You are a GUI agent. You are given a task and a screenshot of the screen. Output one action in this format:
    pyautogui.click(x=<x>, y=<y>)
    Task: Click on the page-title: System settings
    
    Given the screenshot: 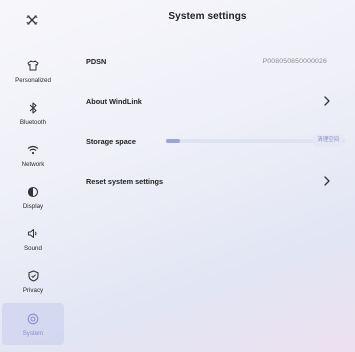 What is the action you would take?
    pyautogui.click(x=207, y=16)
    